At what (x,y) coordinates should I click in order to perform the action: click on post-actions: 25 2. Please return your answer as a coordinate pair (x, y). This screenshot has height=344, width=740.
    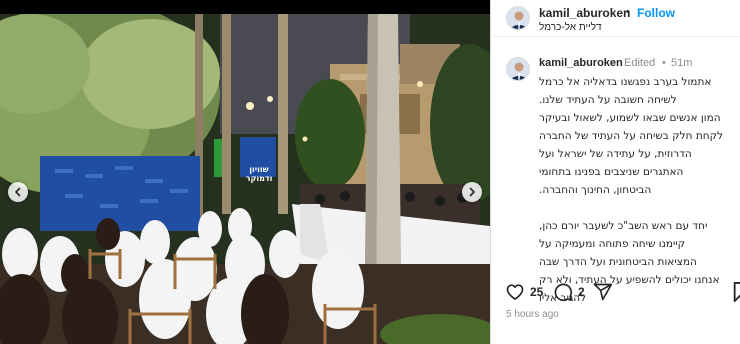
    Looking at the image, I should click on (615, 293).